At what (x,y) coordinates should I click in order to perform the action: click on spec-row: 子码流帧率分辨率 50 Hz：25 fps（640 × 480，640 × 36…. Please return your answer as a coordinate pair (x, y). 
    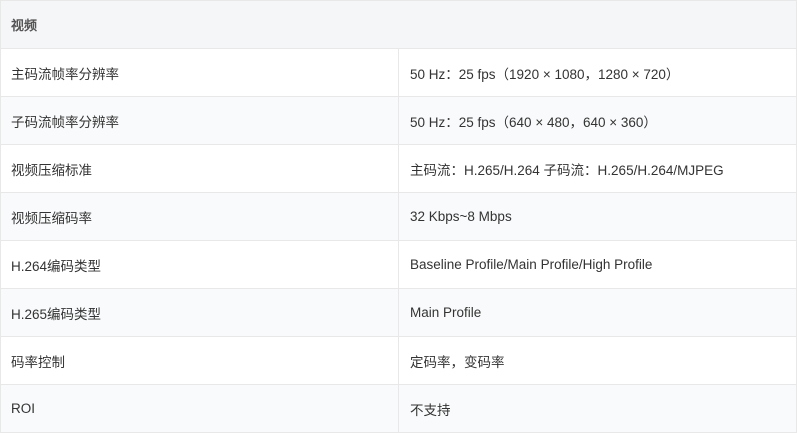
    Looking at the image, I should click on (398, 120).